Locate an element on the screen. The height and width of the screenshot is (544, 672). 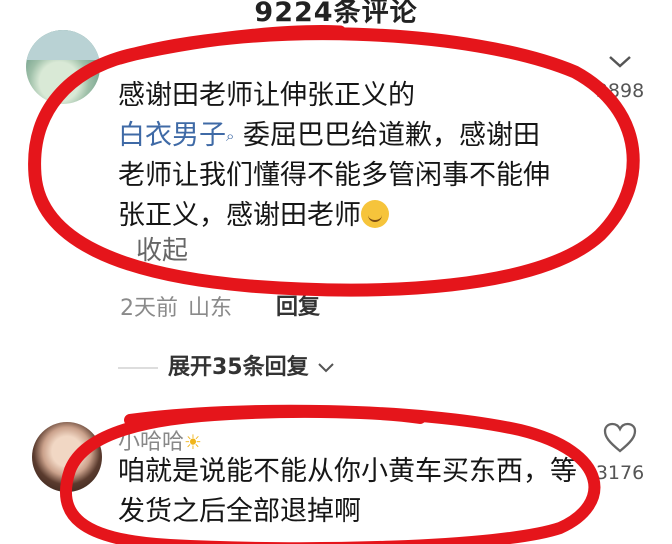
expand-replies-label: 展开35条回复 is located at coordinates (238, 367).